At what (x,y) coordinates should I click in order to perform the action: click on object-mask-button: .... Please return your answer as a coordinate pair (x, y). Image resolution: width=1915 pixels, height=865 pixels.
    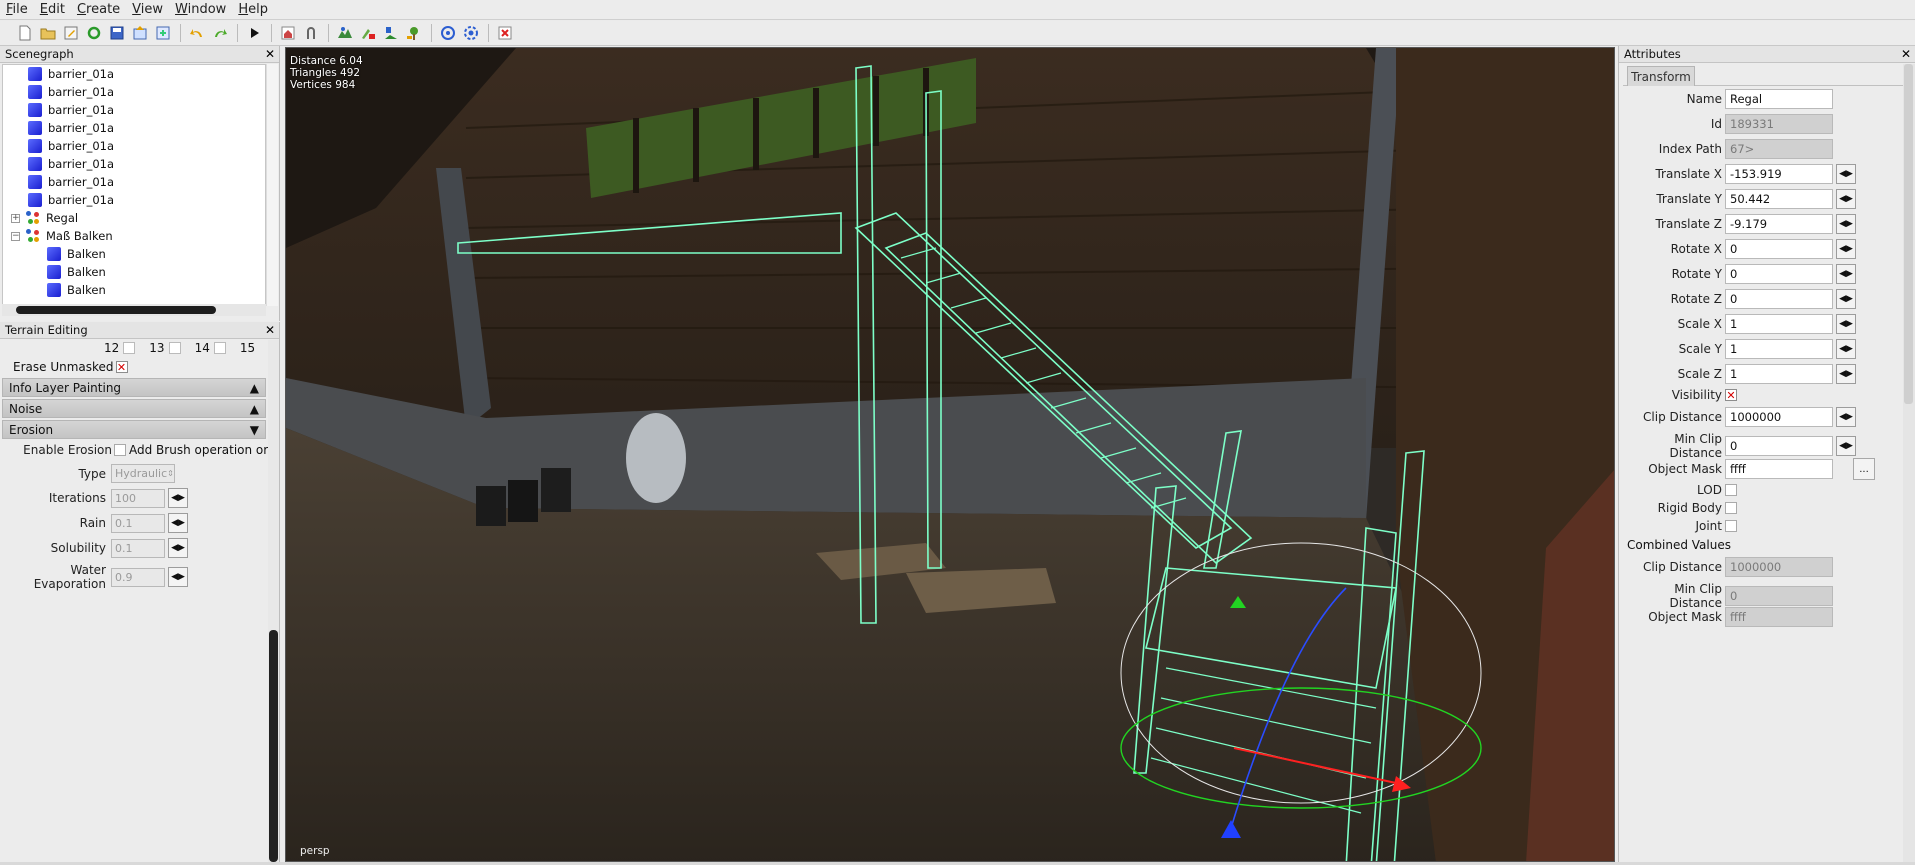
    Looking at the image, I should click on (1864, 469).